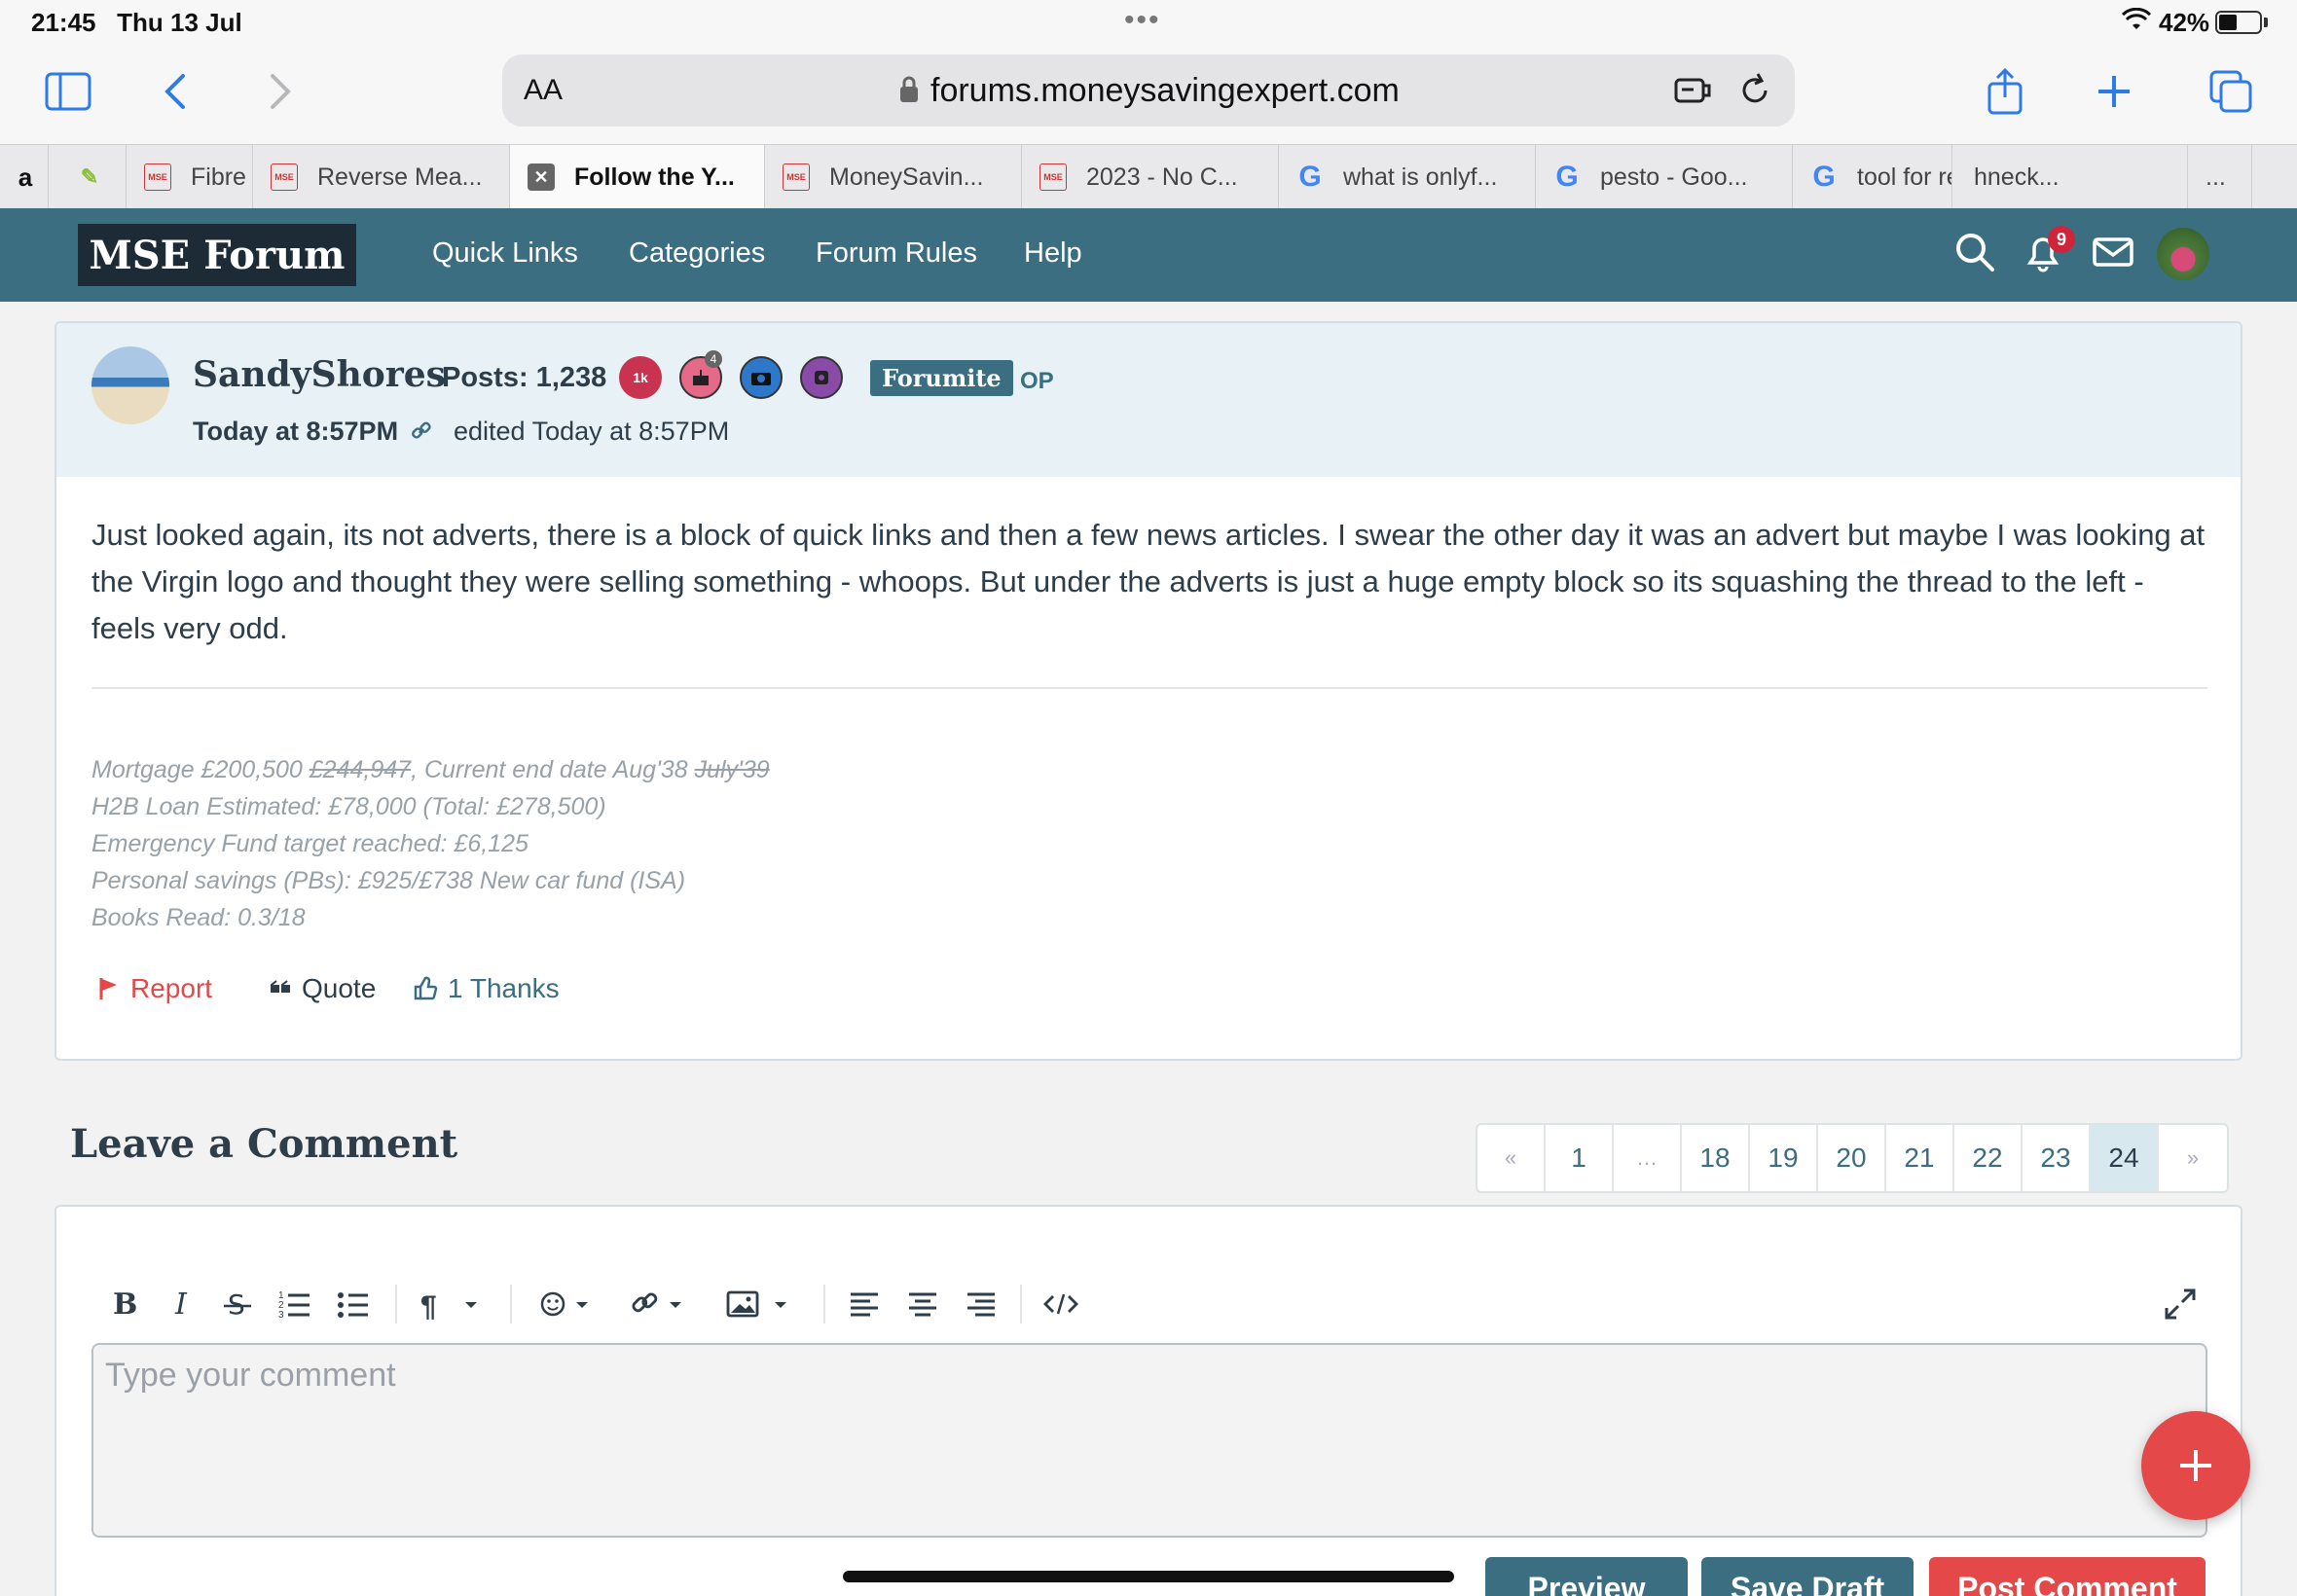  Describe the element at coordinates (922, 1304) in the screenshot. I see `align-center-icon` at that location.